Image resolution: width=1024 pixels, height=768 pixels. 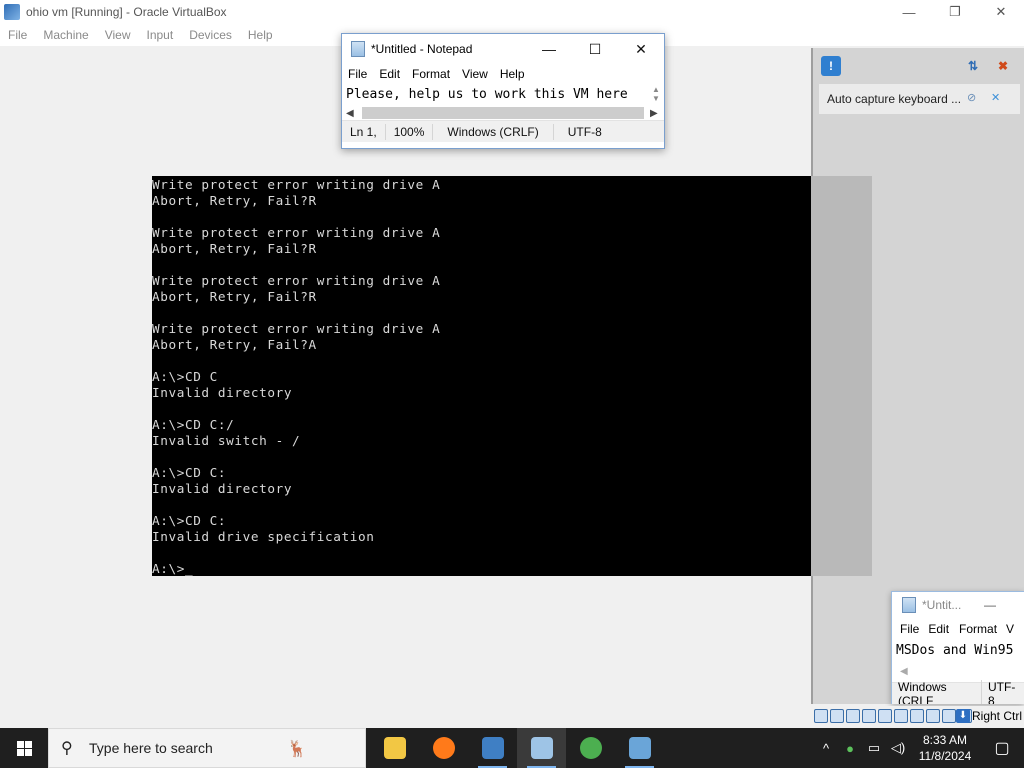 What do you see at coordinates (949, 716) in the screenshot?
I see `cpu-icon` at bounding box center [949, 716].